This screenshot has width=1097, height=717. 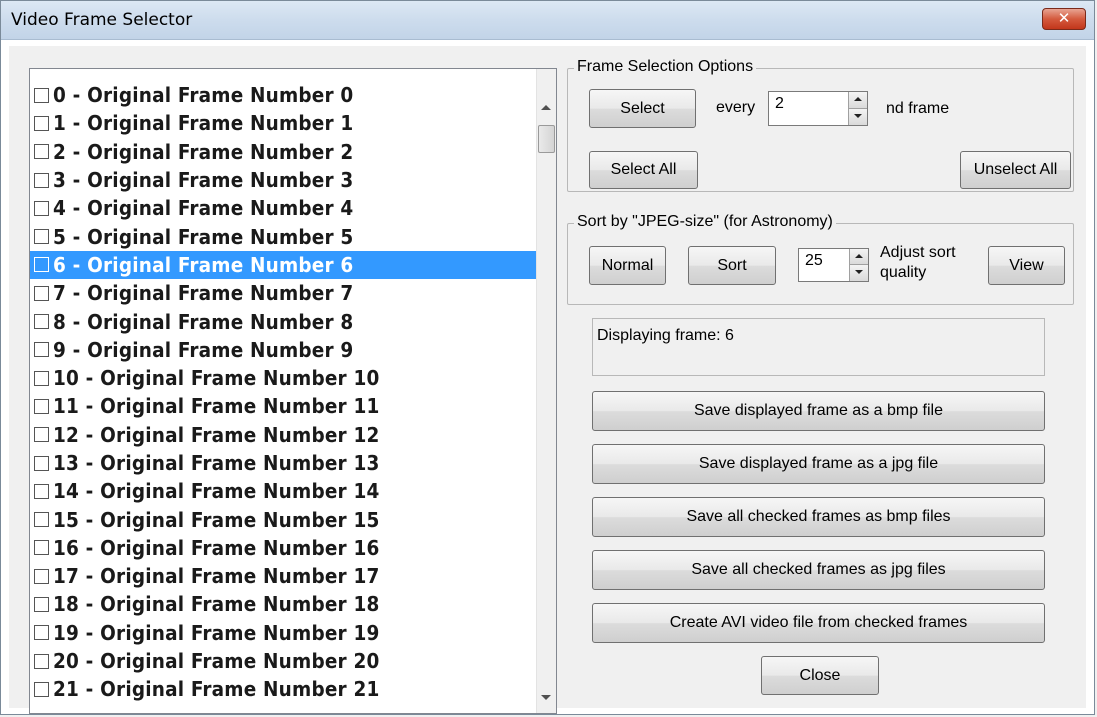 What do you see at coordinates (818, 347) in the screenshot?
I see `status-display: Displaying frame: 6` at bounding box center [818, 347].